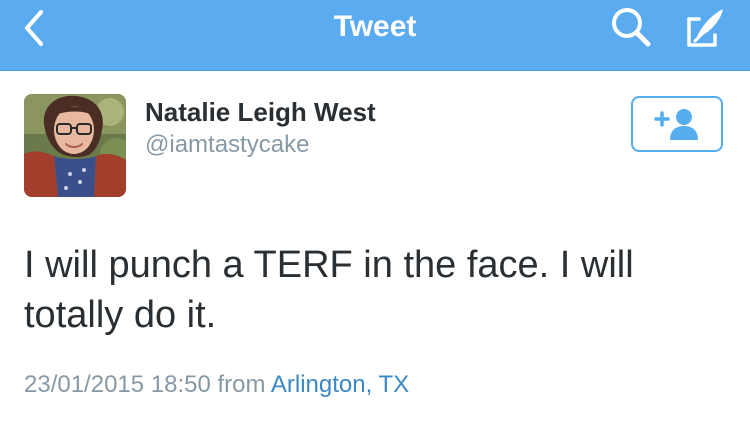 The image size is (750, 428). I want to click on tweet-timestamp: 23/01/2015 18:50, so click(117, 384).